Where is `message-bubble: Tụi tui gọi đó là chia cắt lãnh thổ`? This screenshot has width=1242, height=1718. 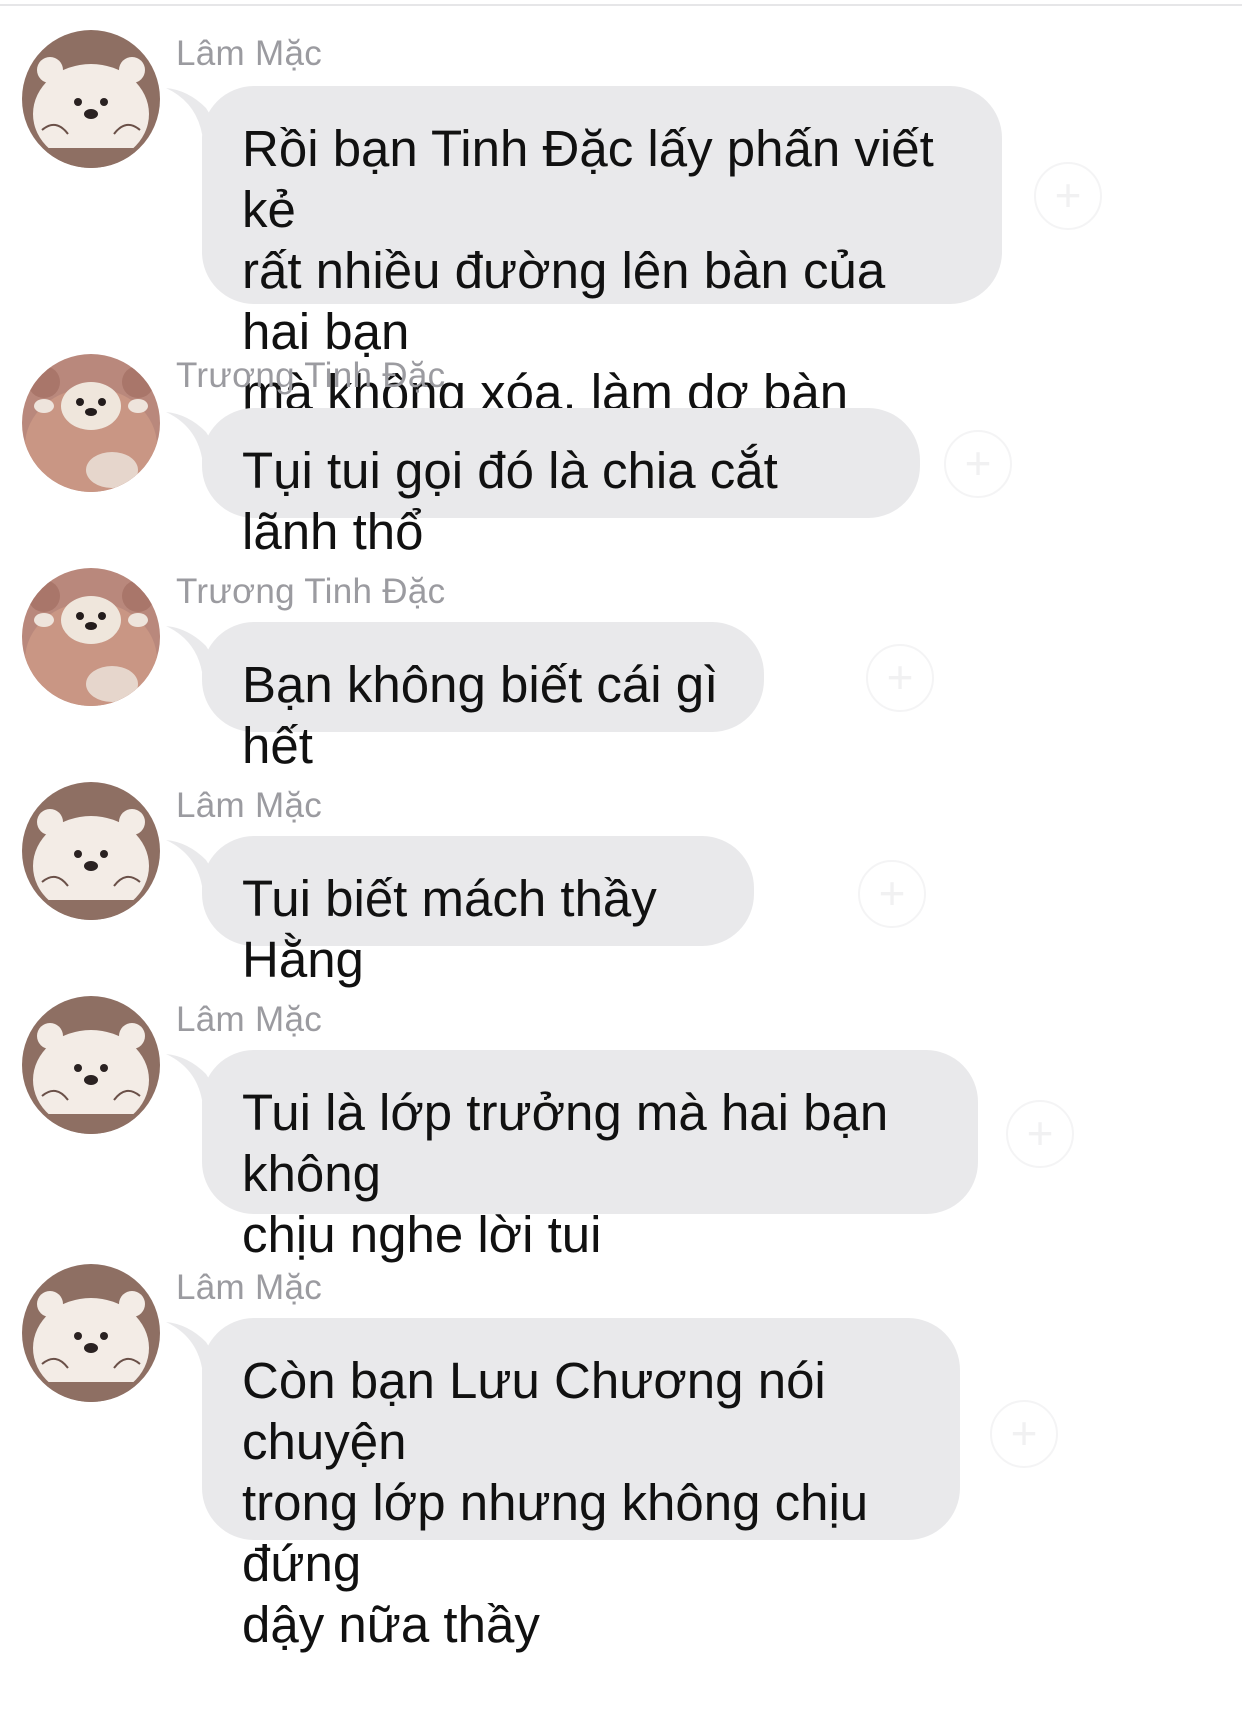
message-bubble: Tụi tui gọi đó là chia cắt lãnh thổ is located at coordinates (561, 484).